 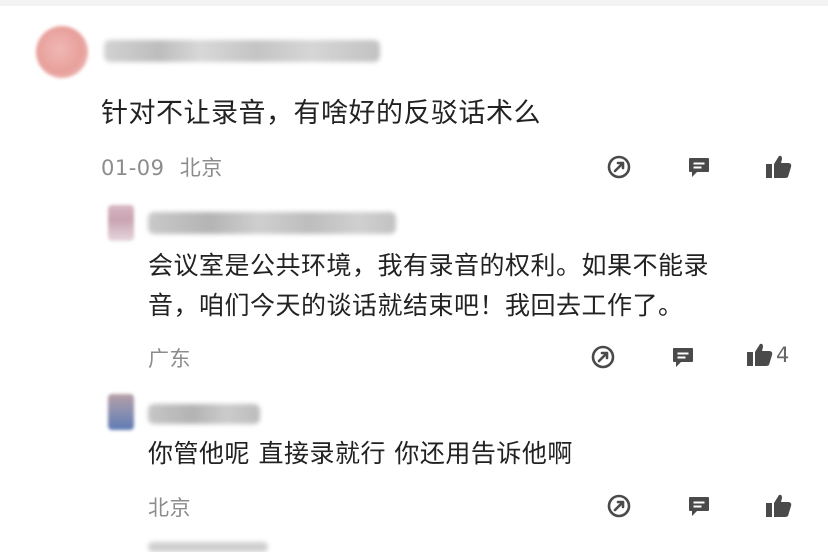 I want to click on comment-text-line1: 会议室是公共环境，我有录音的权利。如果不能录, so click(x=429, y=265).